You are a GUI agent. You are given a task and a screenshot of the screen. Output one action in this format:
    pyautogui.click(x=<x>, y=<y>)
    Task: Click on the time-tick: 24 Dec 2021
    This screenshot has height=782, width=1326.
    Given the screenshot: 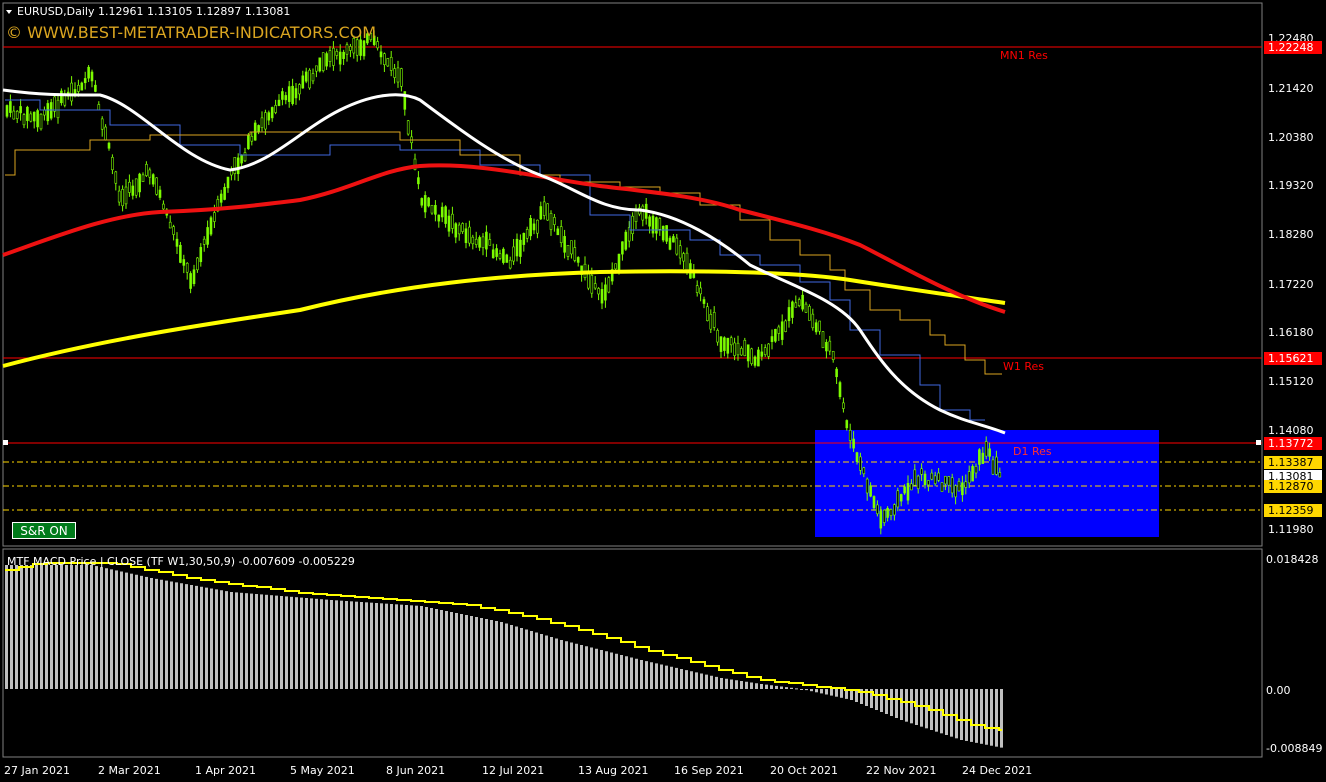 What is the action you would take?
    pyautogui.click(x=997, y=770)
    